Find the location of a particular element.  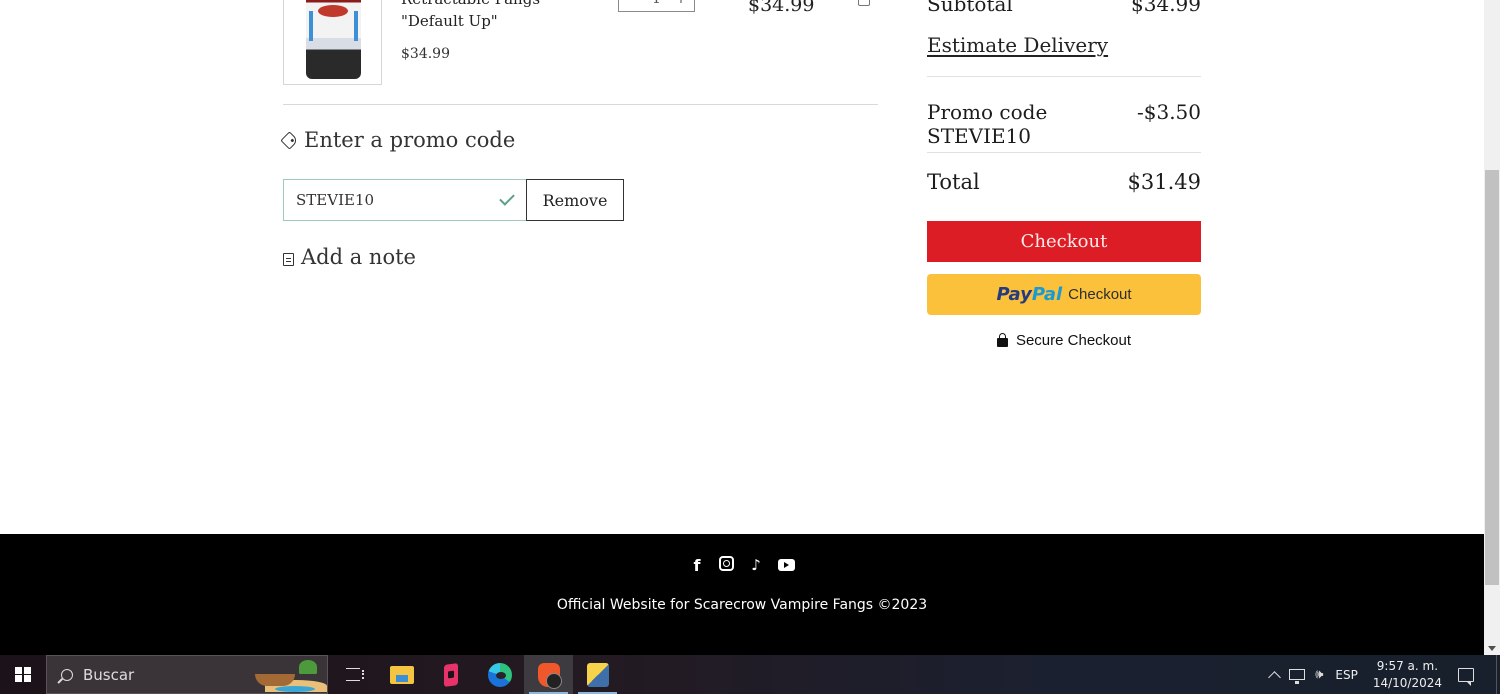

scroll-down-arrow-icon is located at coordinates (1492, 648).